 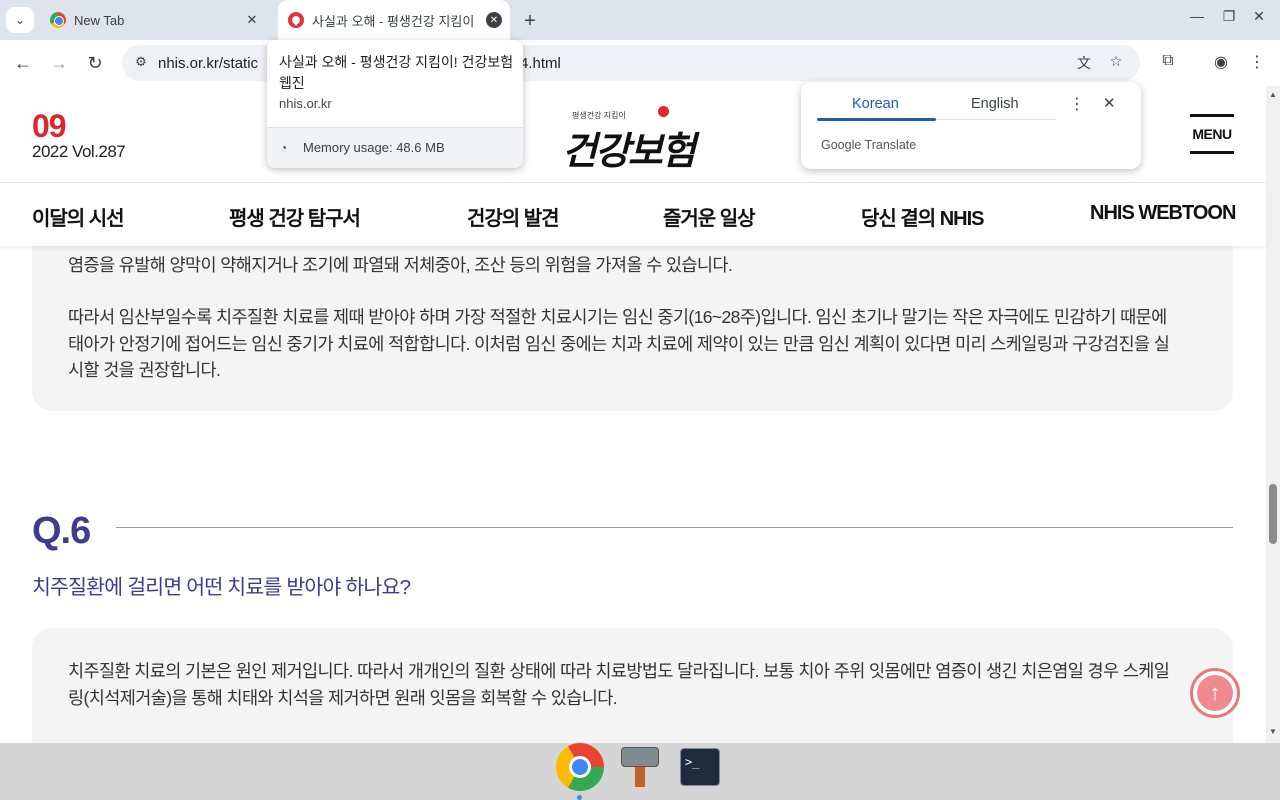 I want to click on google-translate-brand: Google Translate, so click(x=869, y=145).